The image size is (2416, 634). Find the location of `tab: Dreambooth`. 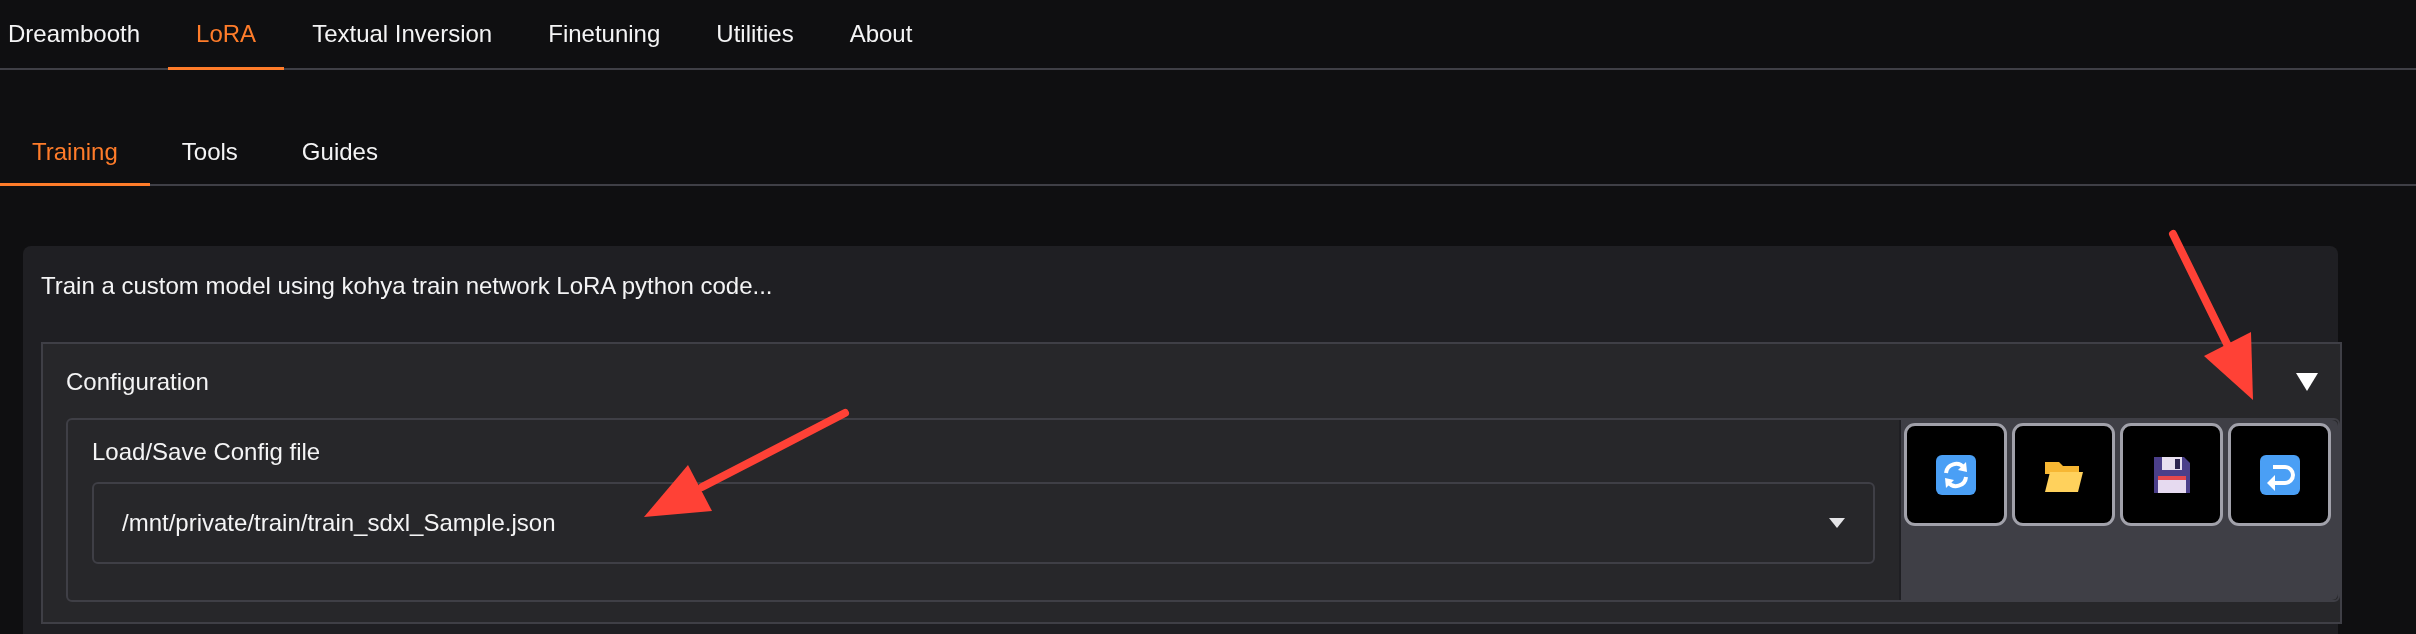

tab: Dreambooth is located at coordinates (84, 35).